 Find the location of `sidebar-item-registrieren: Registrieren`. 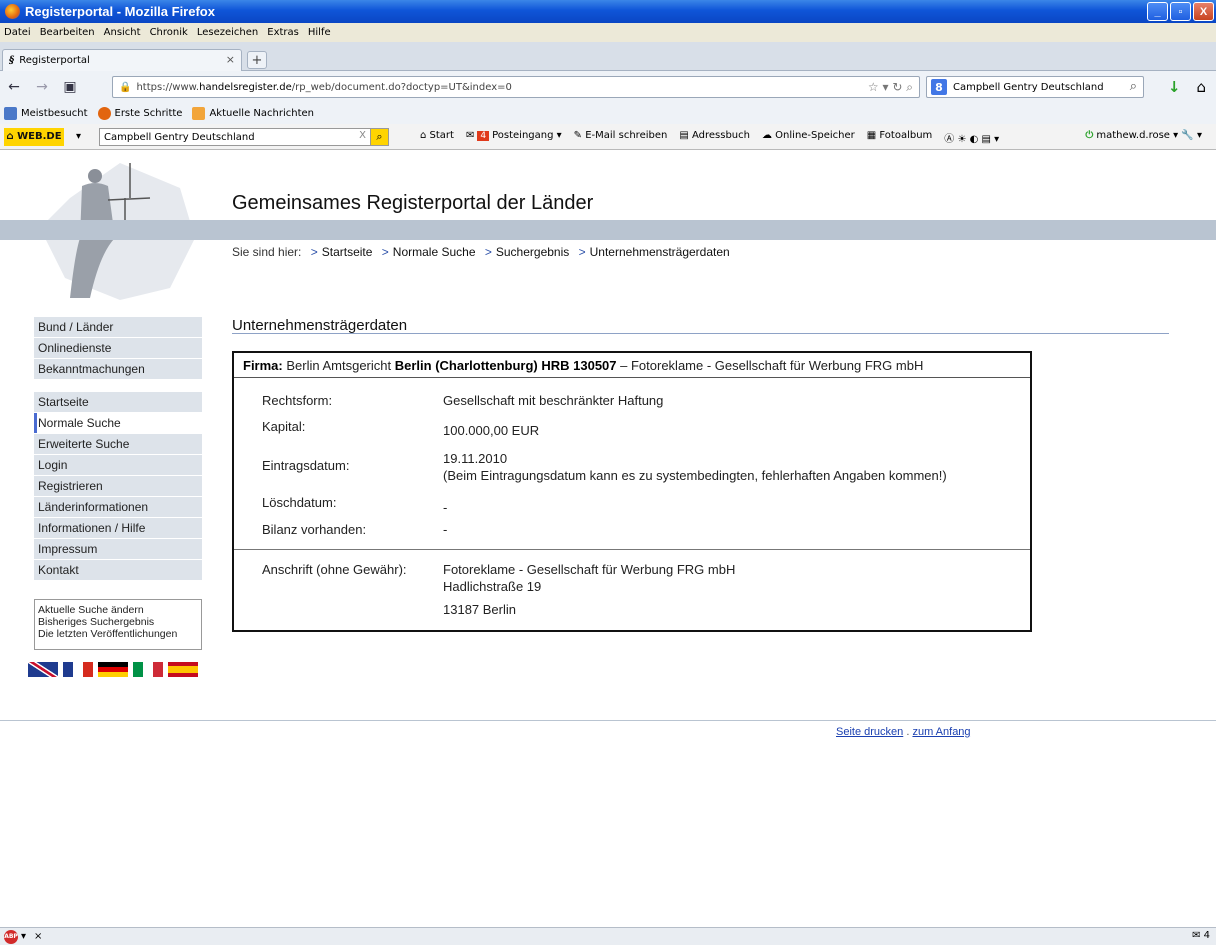

sidebar-item-registrieren: Registrieren is located at coordinates (118, 486).